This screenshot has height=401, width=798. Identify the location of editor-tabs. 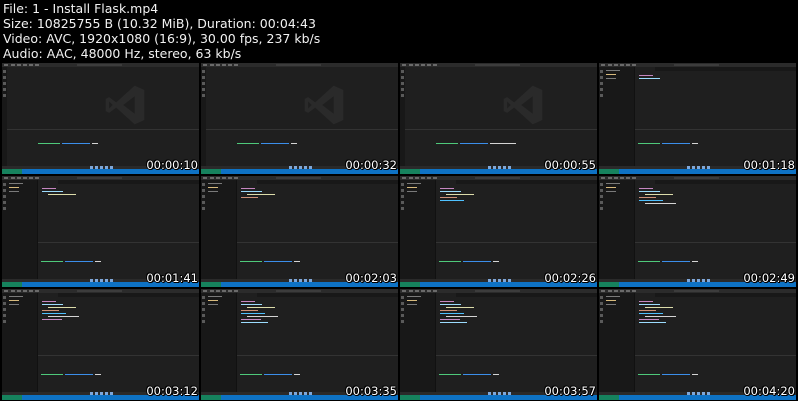
(118, 182).